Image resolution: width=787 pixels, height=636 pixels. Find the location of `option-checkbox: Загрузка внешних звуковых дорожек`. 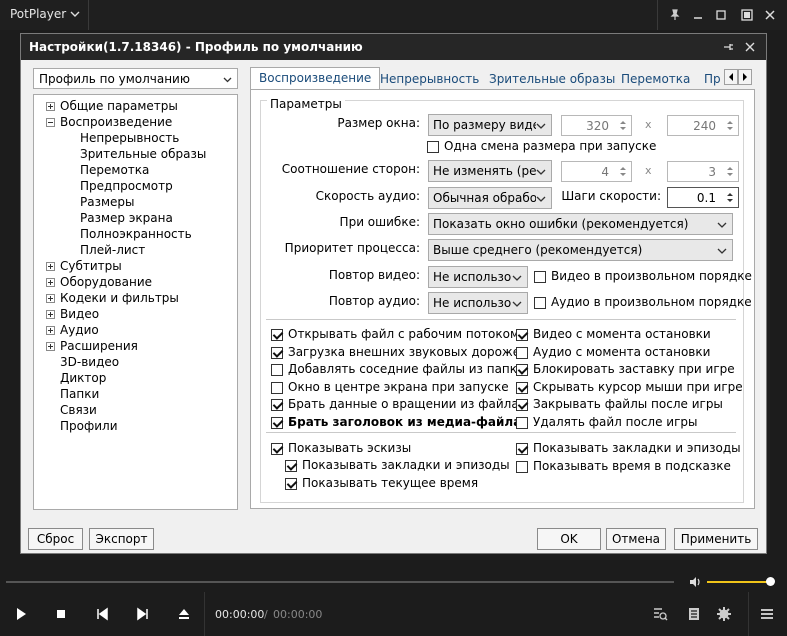

option-checkbox: Загрузка внешних звуковых дорожек is located at coordinates (399, 353).